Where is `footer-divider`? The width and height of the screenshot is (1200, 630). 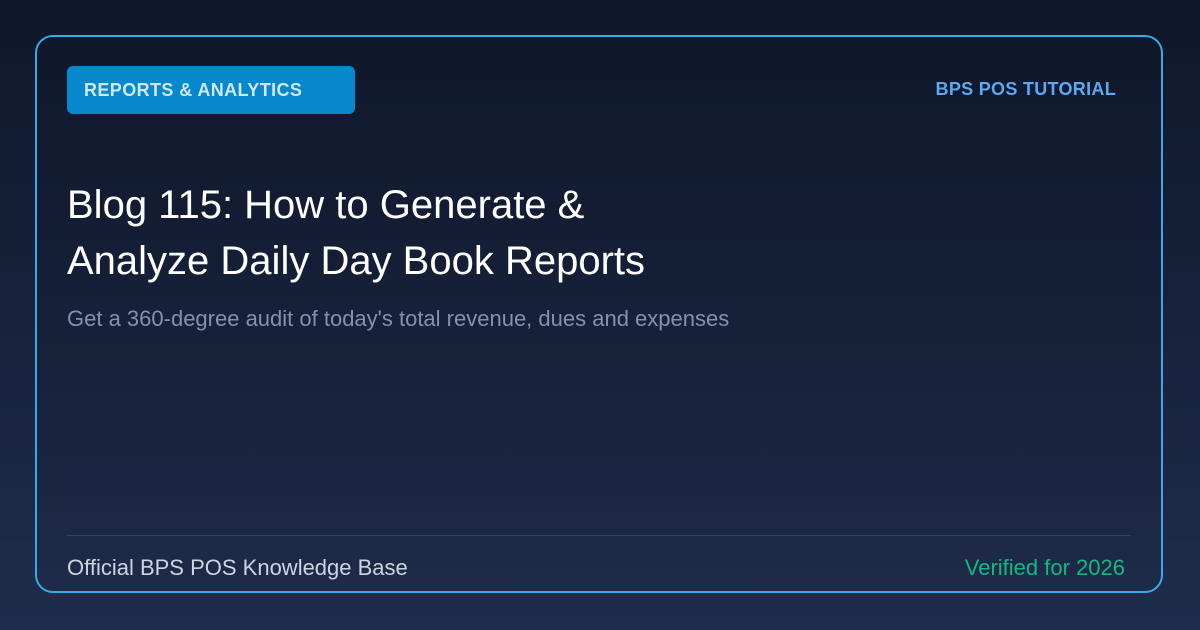
footer-divider is located at coordinates (599, 535).